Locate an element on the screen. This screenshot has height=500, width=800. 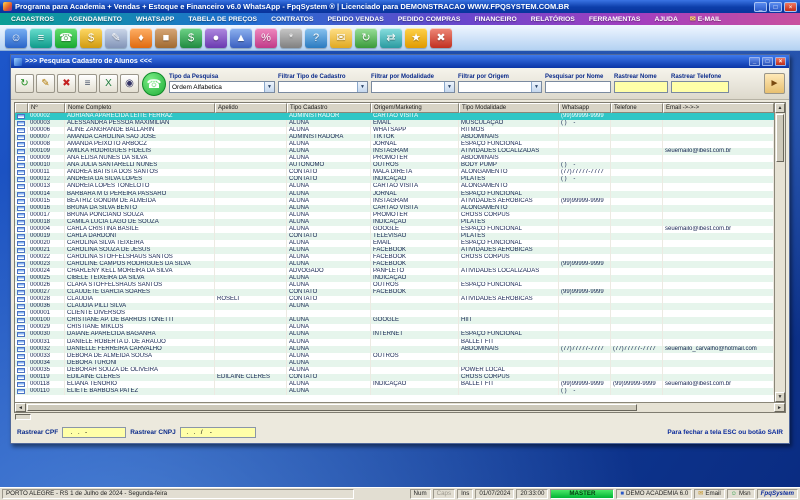
menu-item: RELATÓRIOS is located at coordinates (552, 19).